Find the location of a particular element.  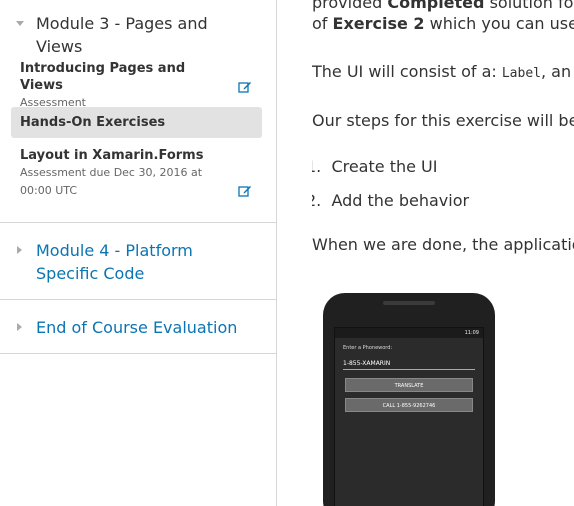

code-label: Label is located at coordinates (521, 73).